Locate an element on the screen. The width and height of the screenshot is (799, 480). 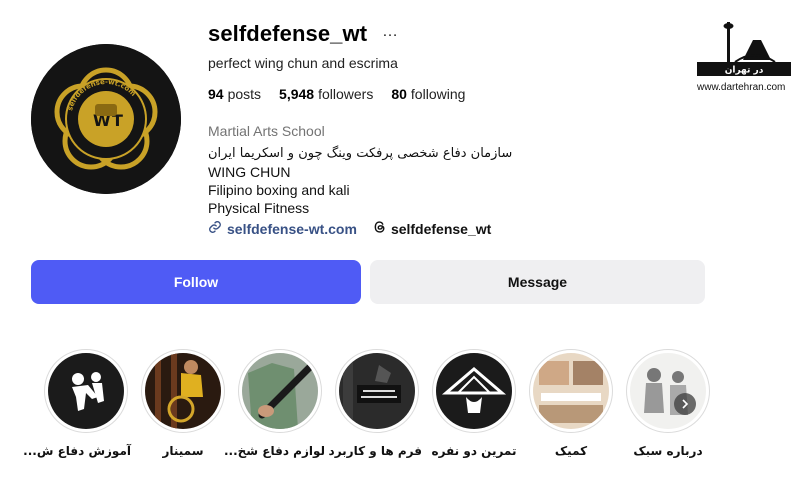
threads-icon is located at coordinates (380, 228).